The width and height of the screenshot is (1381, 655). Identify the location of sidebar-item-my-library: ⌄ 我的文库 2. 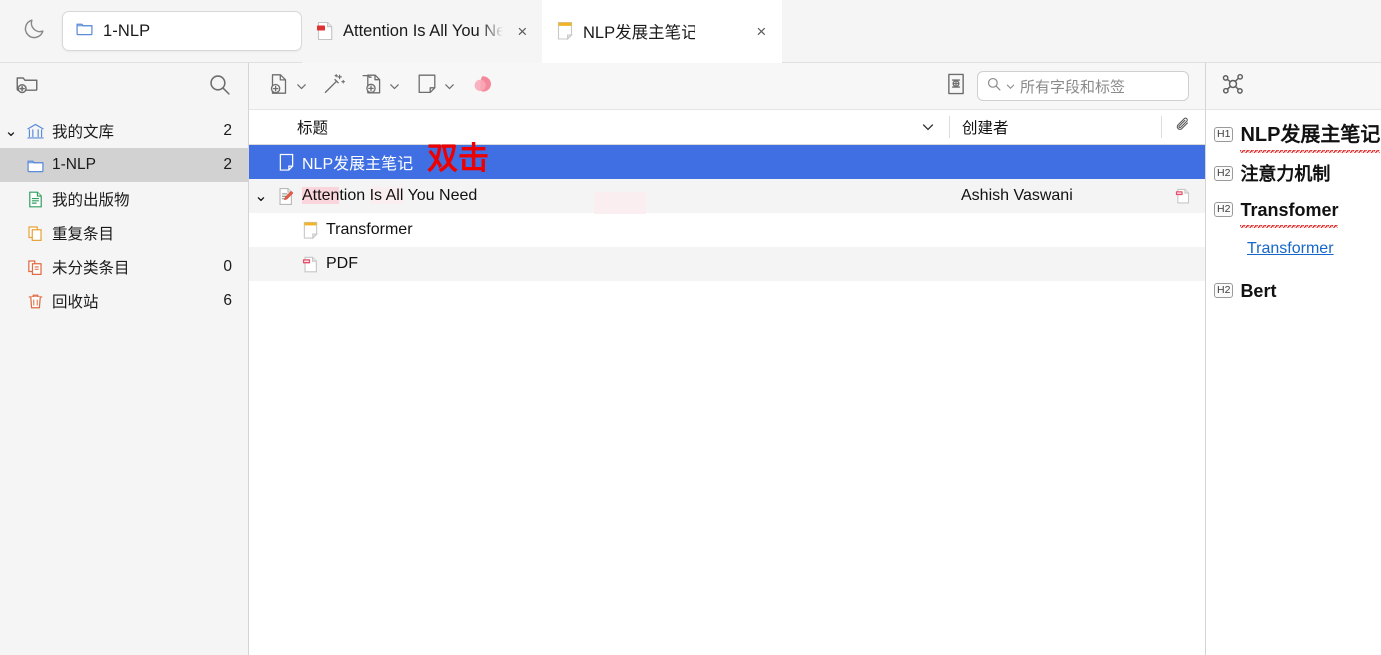
(124, 131).